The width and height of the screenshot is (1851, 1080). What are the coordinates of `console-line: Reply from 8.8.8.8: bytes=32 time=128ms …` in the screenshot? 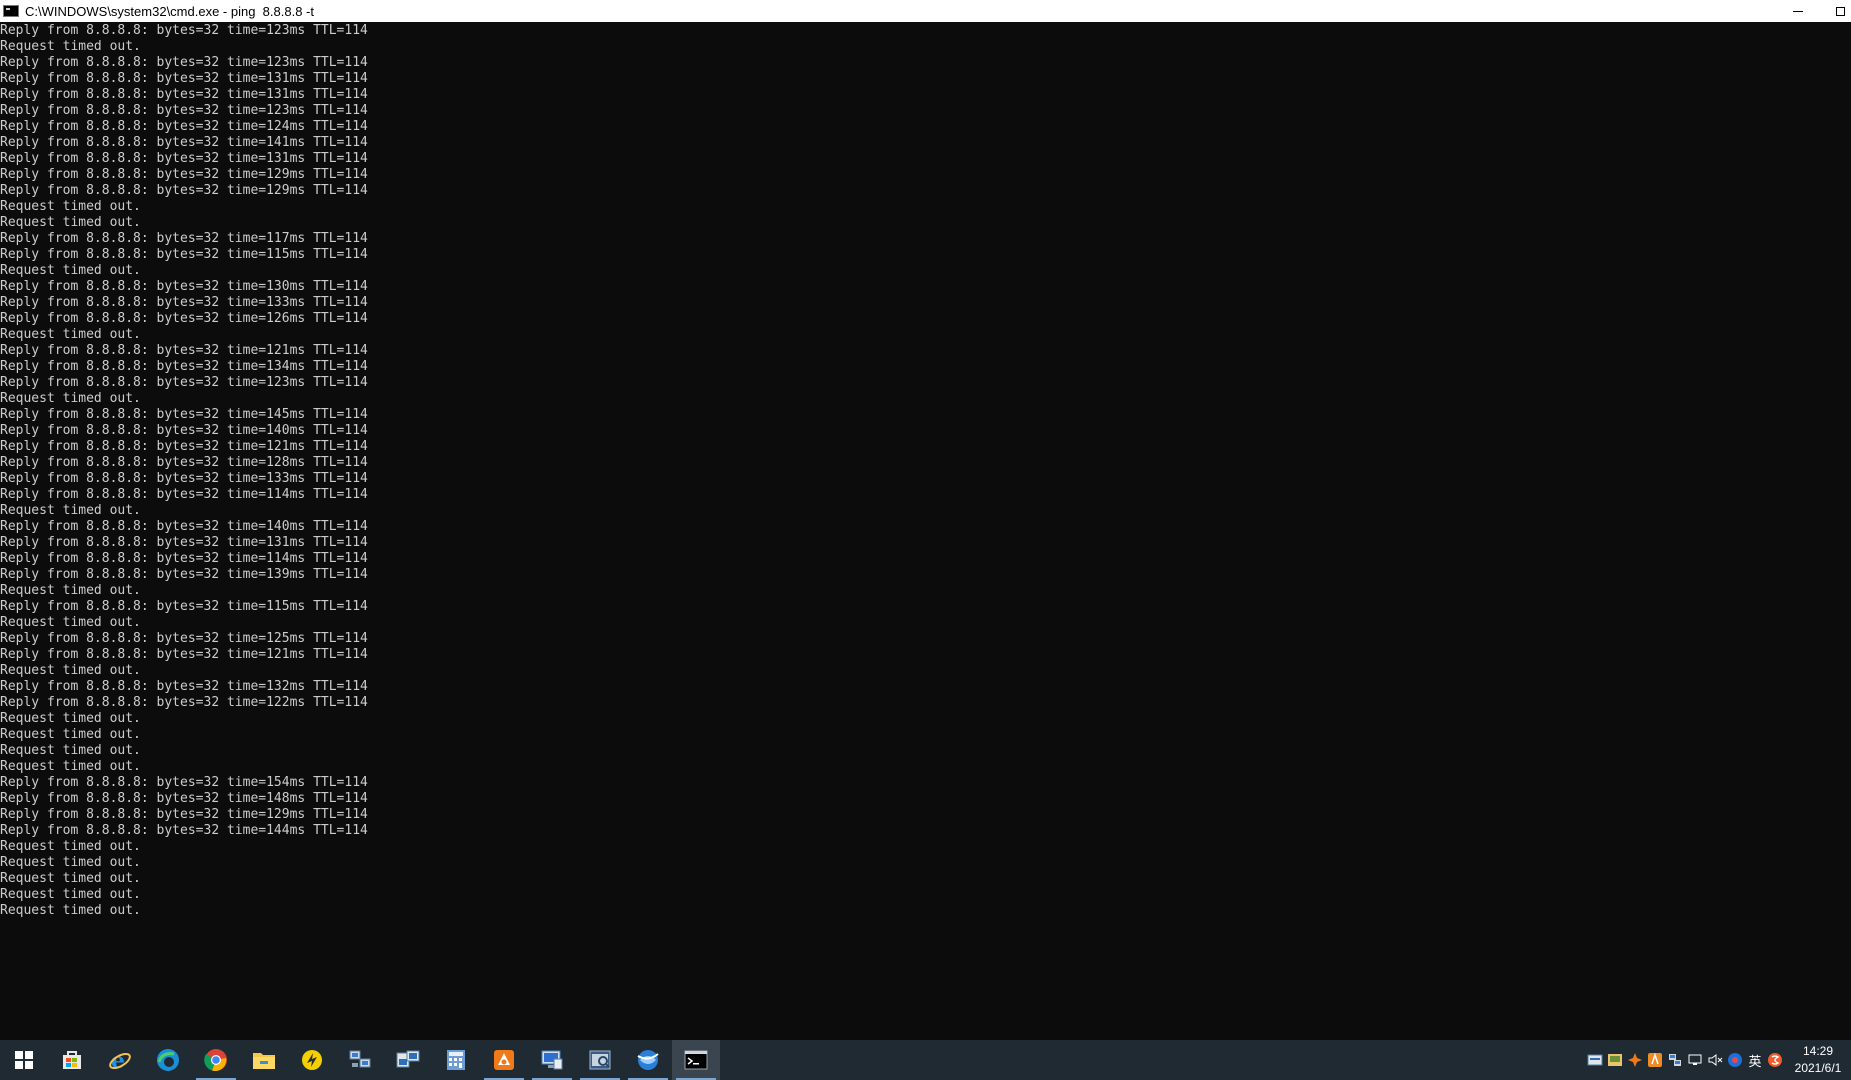 It's located at (184, 462).